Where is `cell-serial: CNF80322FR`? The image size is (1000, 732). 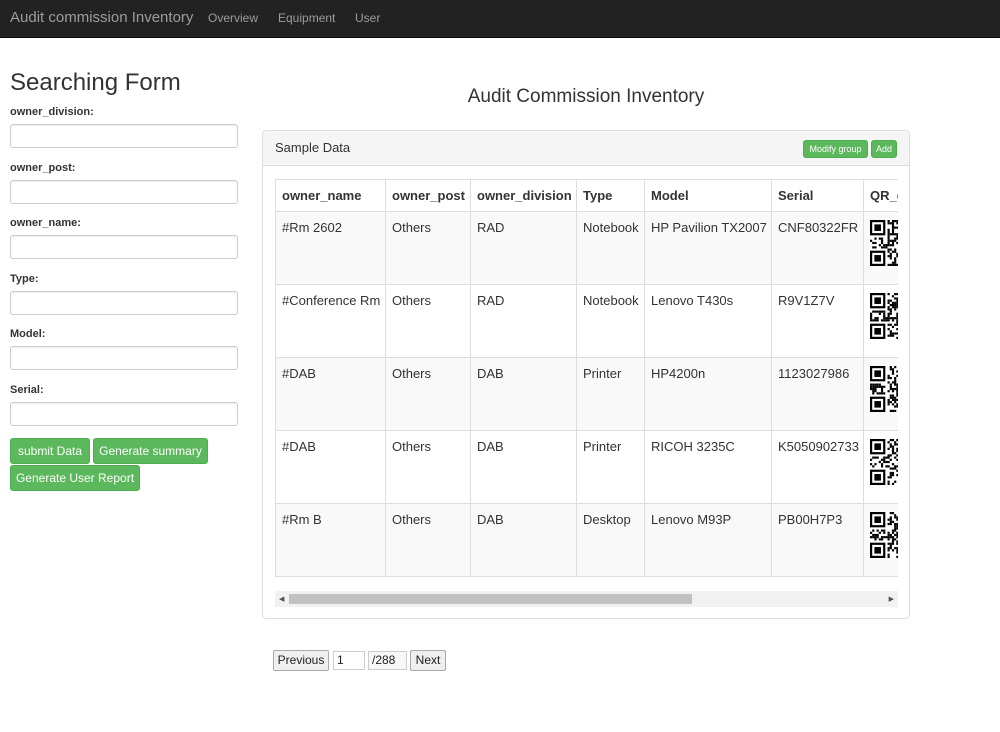 cell-serial: CNF80322FR is located at coordinates (817, 248).